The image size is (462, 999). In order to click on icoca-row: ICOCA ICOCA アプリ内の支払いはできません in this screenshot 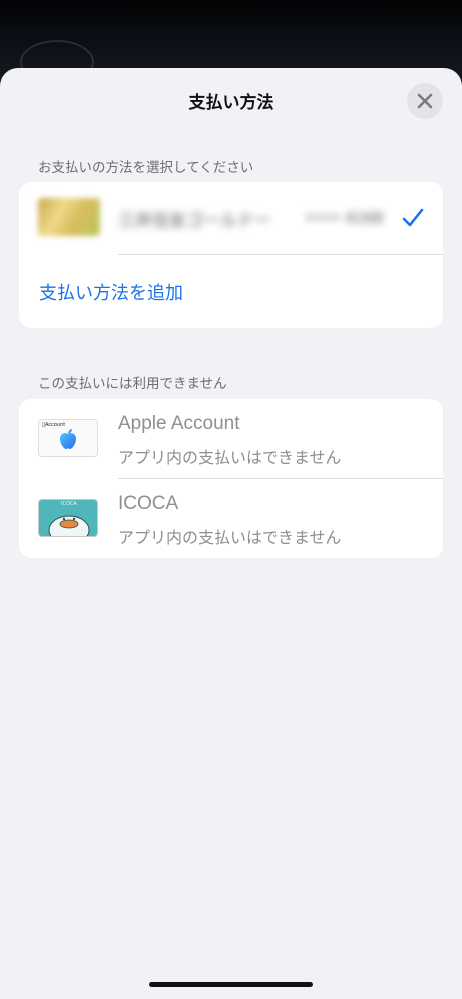, I will do `click(231, 518)`.